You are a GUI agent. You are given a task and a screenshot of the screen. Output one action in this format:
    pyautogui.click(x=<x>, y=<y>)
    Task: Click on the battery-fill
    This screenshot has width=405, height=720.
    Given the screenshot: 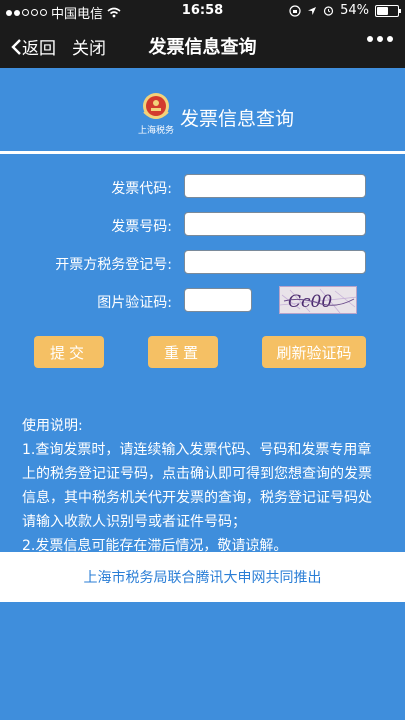 What is the action you would take?
    pyautogui.click(x=382, y=10)
    